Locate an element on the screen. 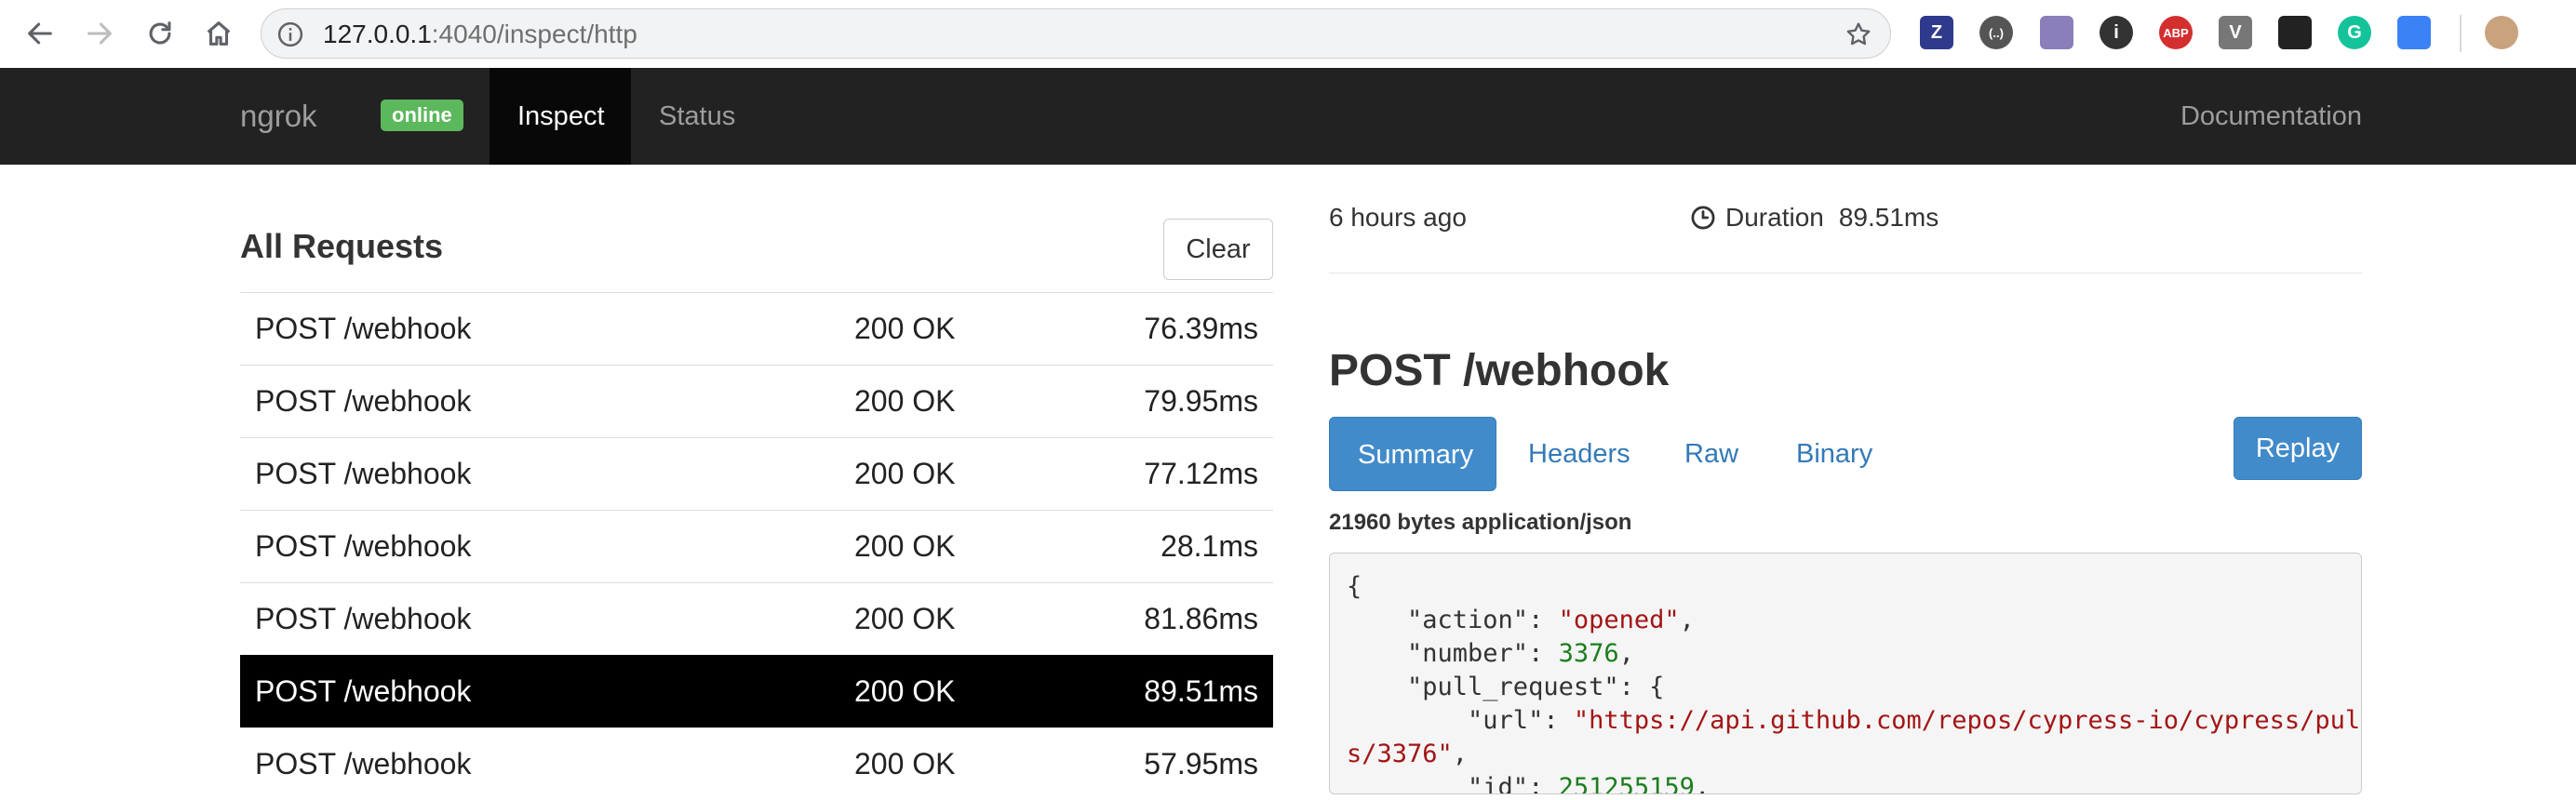  nav-link-documentation: Documentation is located at coordinates (2271, 116).